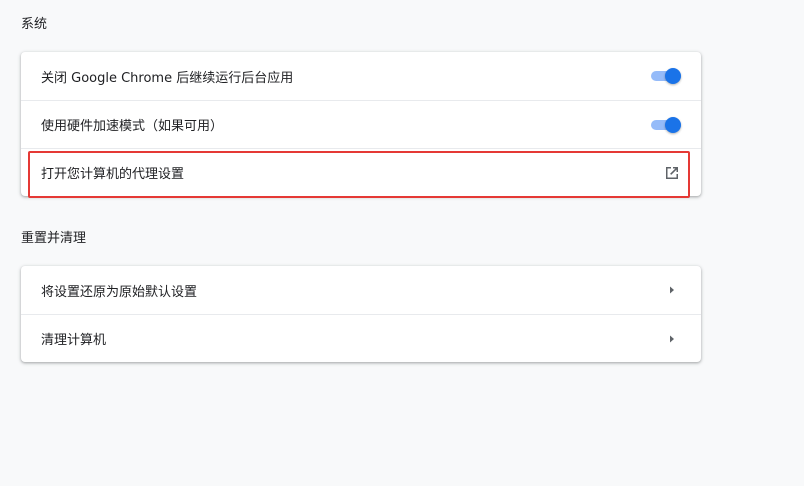  I want to click on proxy-settings-label: 打开您计算机的代理设置, so click(113, 174).